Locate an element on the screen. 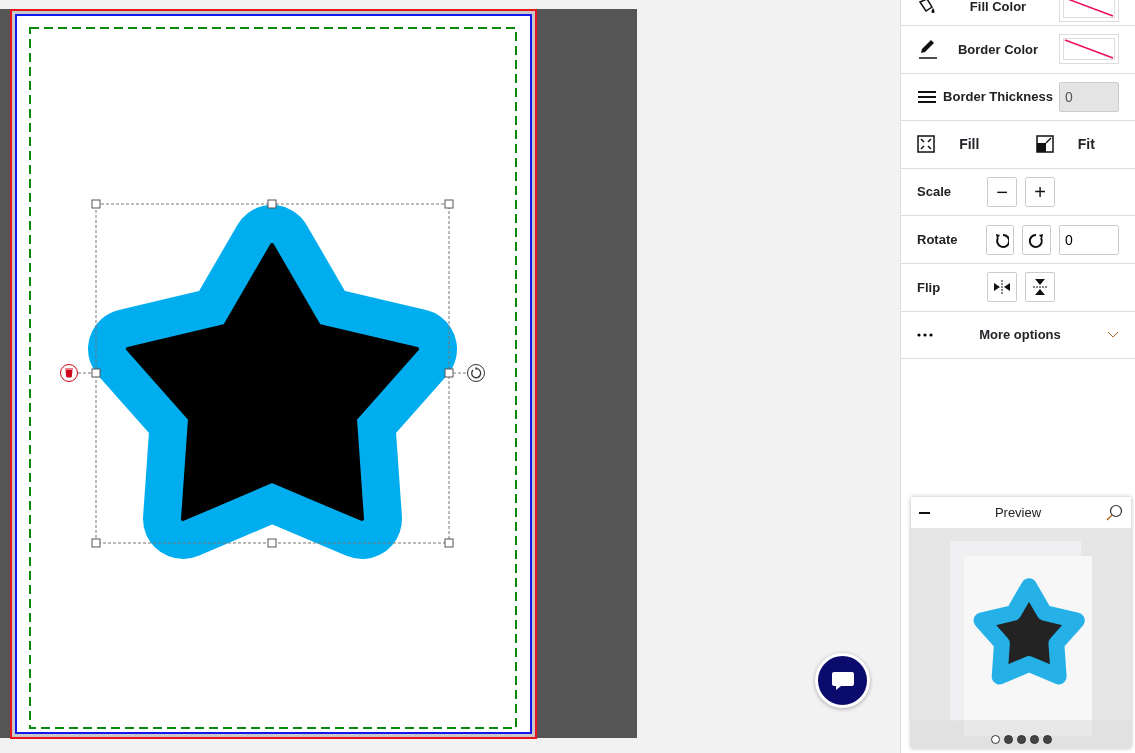  flip-vertical-icon is located at coordinates (1040, 287).